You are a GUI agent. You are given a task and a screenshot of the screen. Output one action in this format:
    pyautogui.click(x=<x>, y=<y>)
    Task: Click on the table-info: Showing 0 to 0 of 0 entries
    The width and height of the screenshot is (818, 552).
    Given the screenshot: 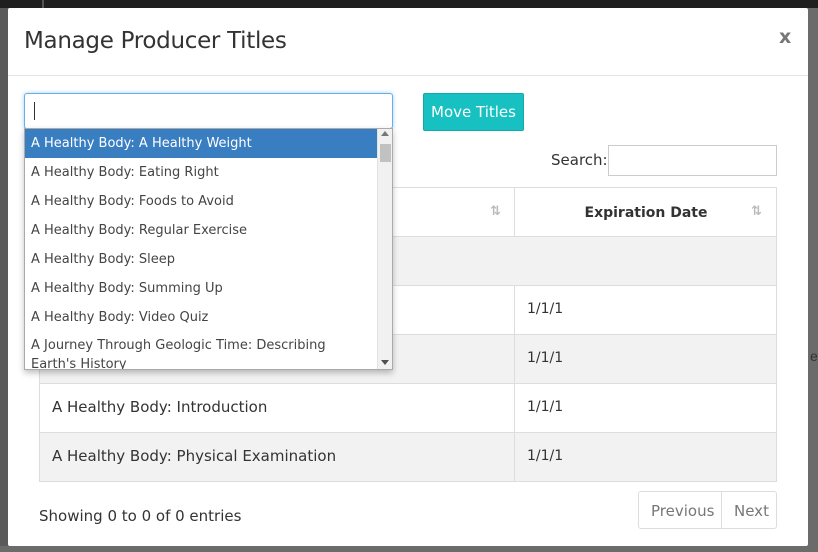 What is the action you would take?
    pyautogui.click(x=140, y=516)
    